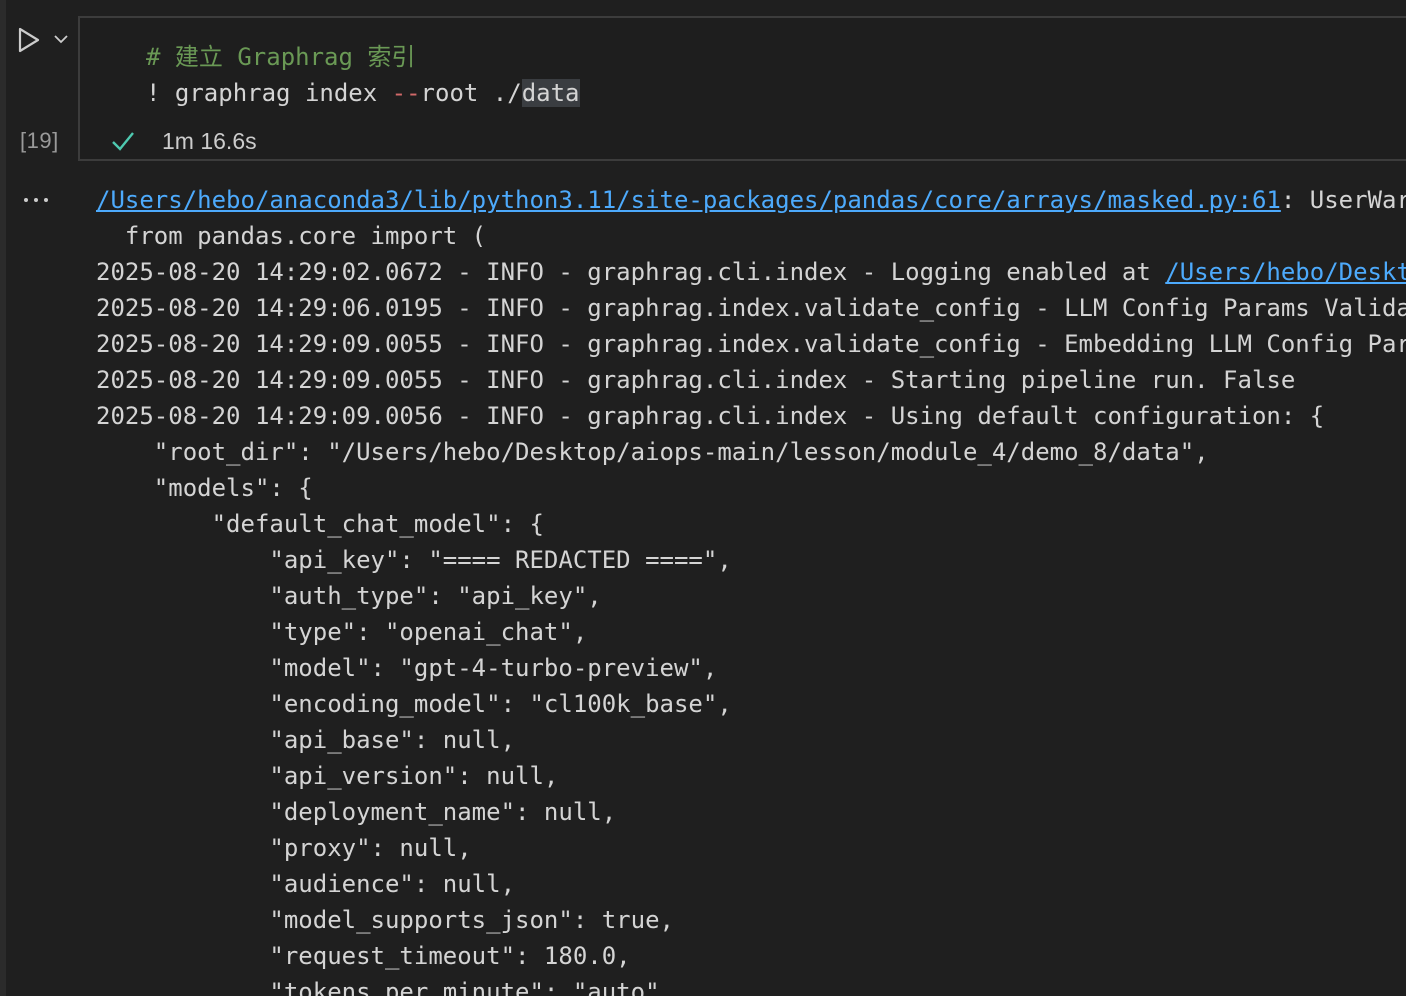 This screenshot has height=996, width=1406. I want to click on output-line: "deployment_name": null,, so click(356, 812).